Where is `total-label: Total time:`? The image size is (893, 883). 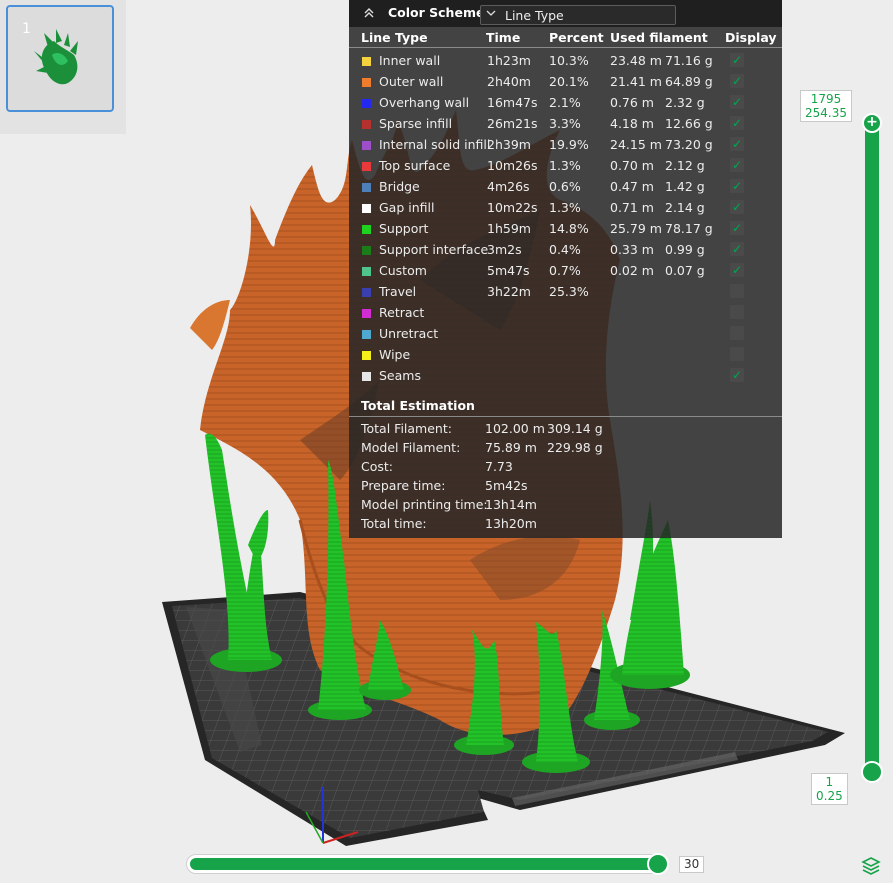 total-label: Total time: is located at coordinates (394, 523).